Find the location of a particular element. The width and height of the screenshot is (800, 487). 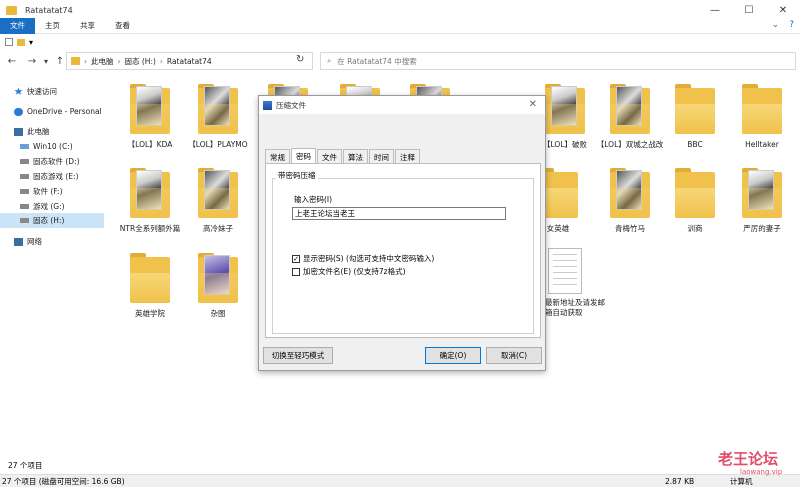

breadcrumb-drive-h: 固态 (H:) is located at coordinates (140, 61).